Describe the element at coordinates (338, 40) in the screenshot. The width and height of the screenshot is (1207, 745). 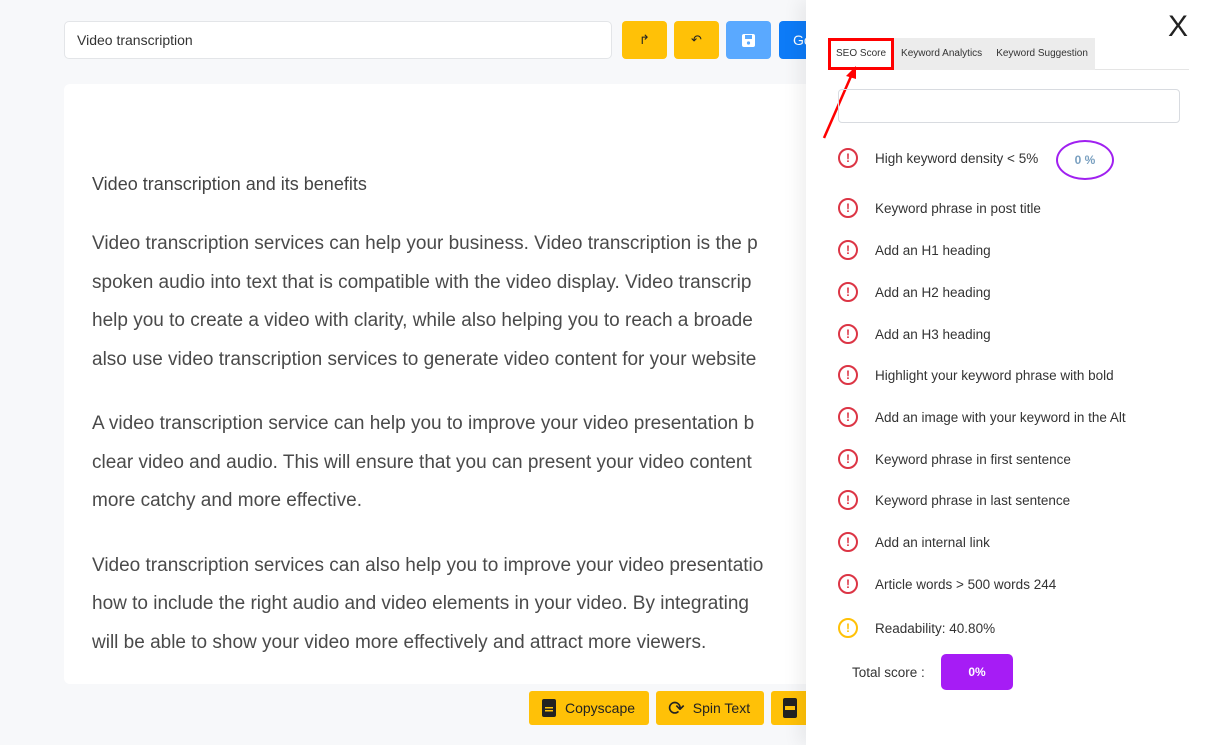
I see `title-input: Video transcription` at that location.